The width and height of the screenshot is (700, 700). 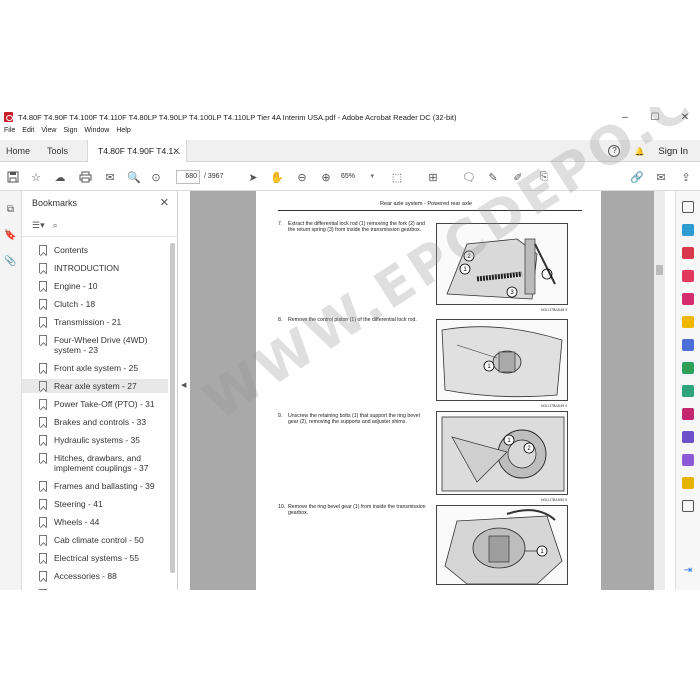 What do you see at coordinates (397, 177) in the screenshot?
I see `fit-page-icon: ⬚` at bounding box center [397, 177].